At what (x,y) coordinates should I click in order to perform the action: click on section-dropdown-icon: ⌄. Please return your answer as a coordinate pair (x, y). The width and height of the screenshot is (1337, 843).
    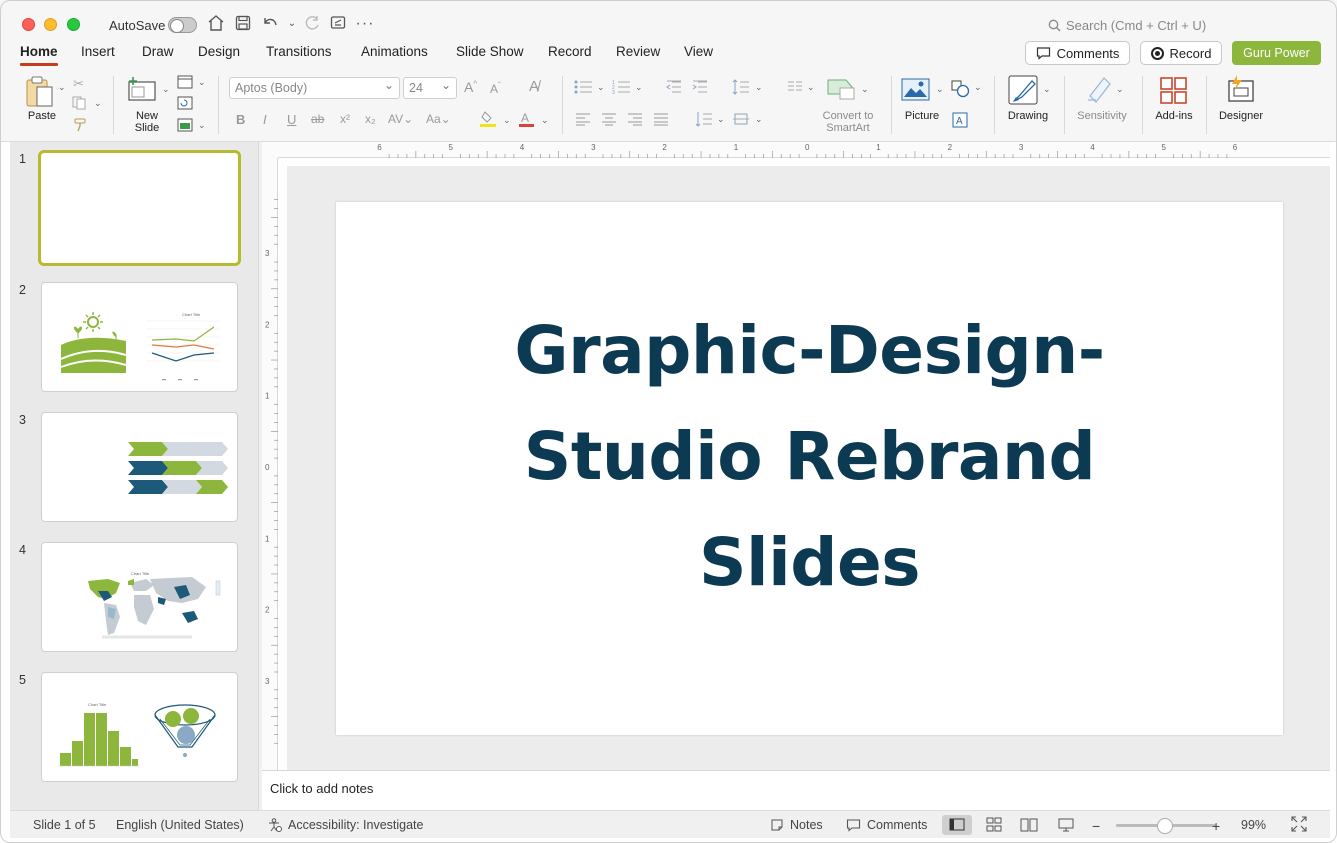
    Looking at the image, I should click on (202, 125).